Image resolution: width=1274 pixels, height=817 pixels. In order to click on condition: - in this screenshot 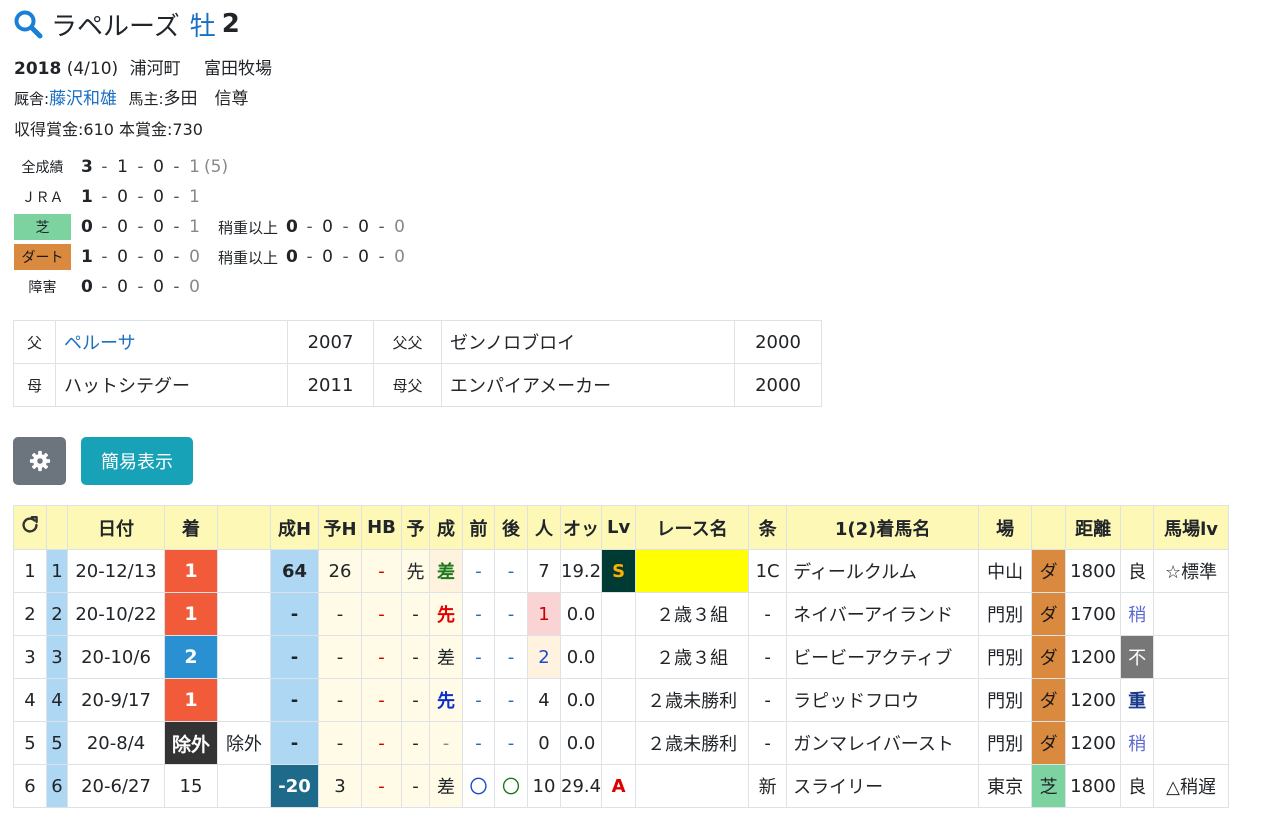, I will do `click(768, 743)`.